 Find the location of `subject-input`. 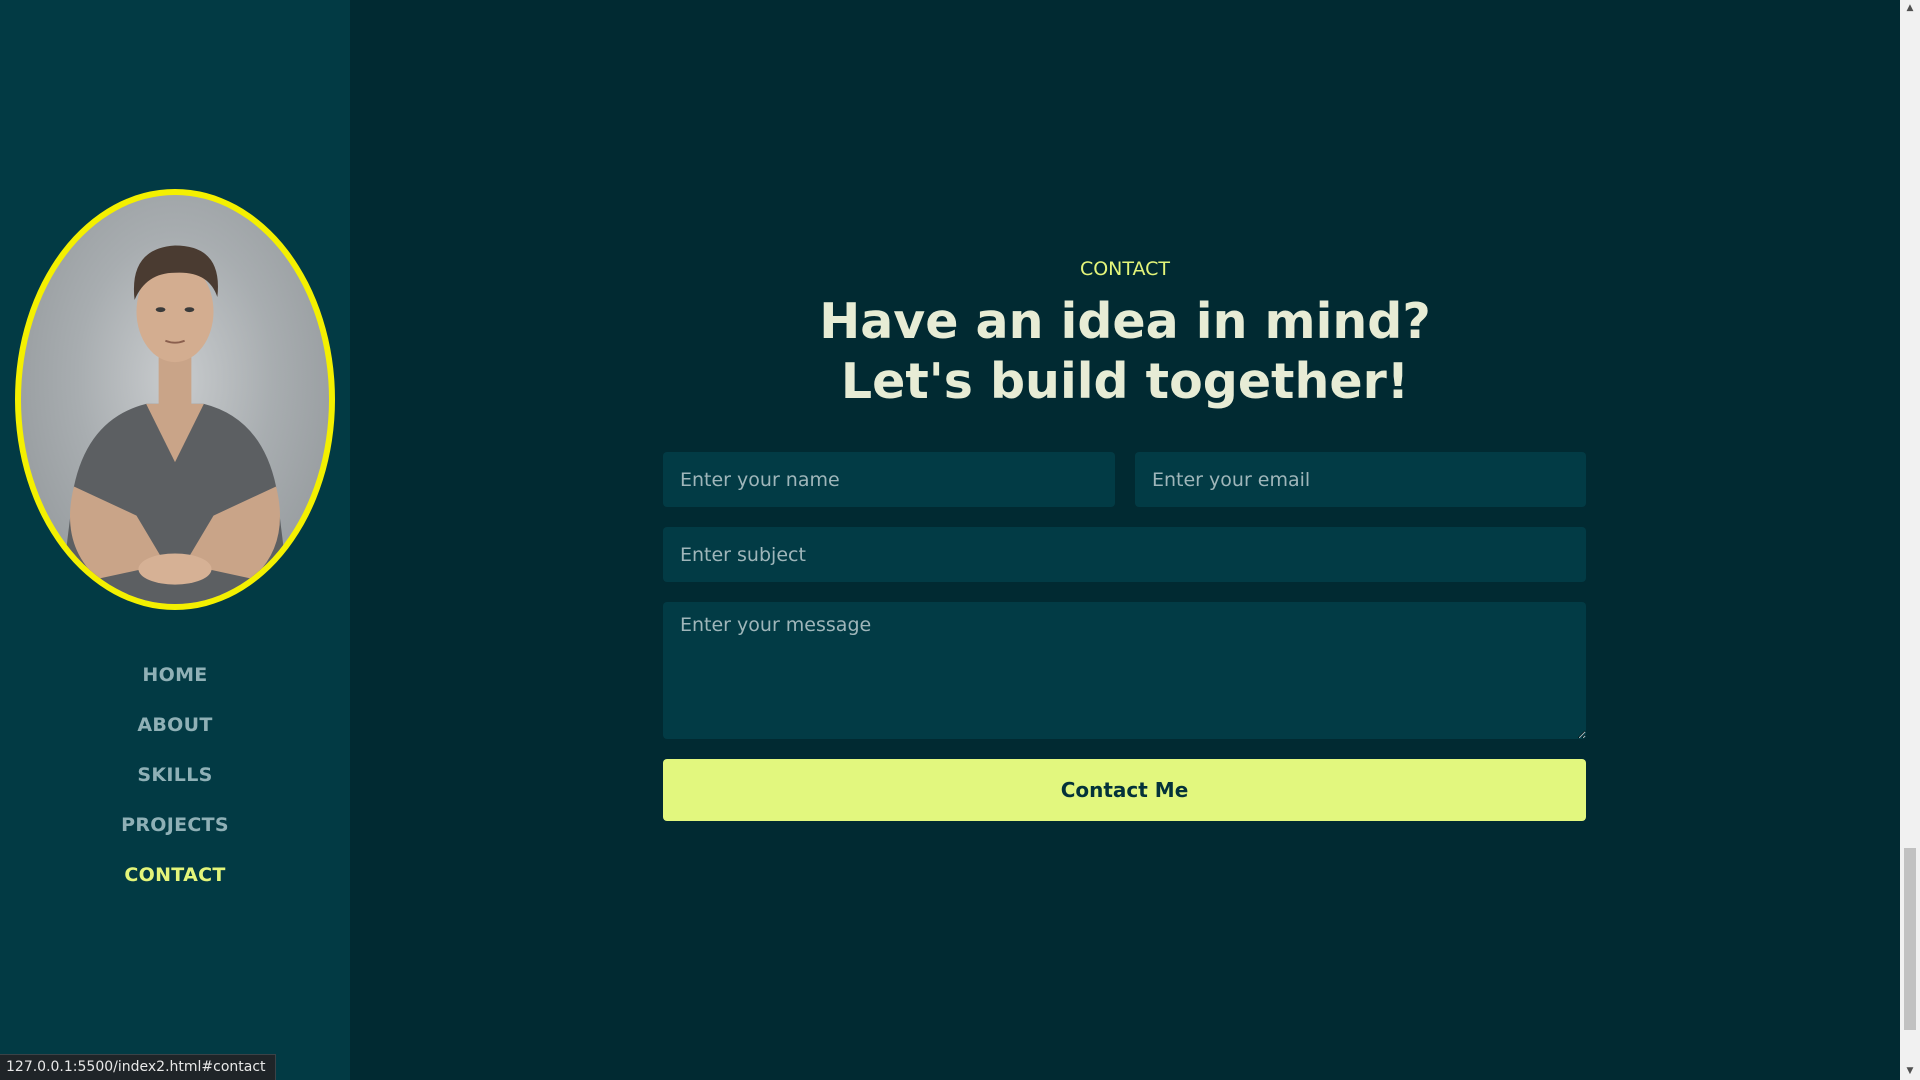

subject-input is located at coordinates (1124, 554).